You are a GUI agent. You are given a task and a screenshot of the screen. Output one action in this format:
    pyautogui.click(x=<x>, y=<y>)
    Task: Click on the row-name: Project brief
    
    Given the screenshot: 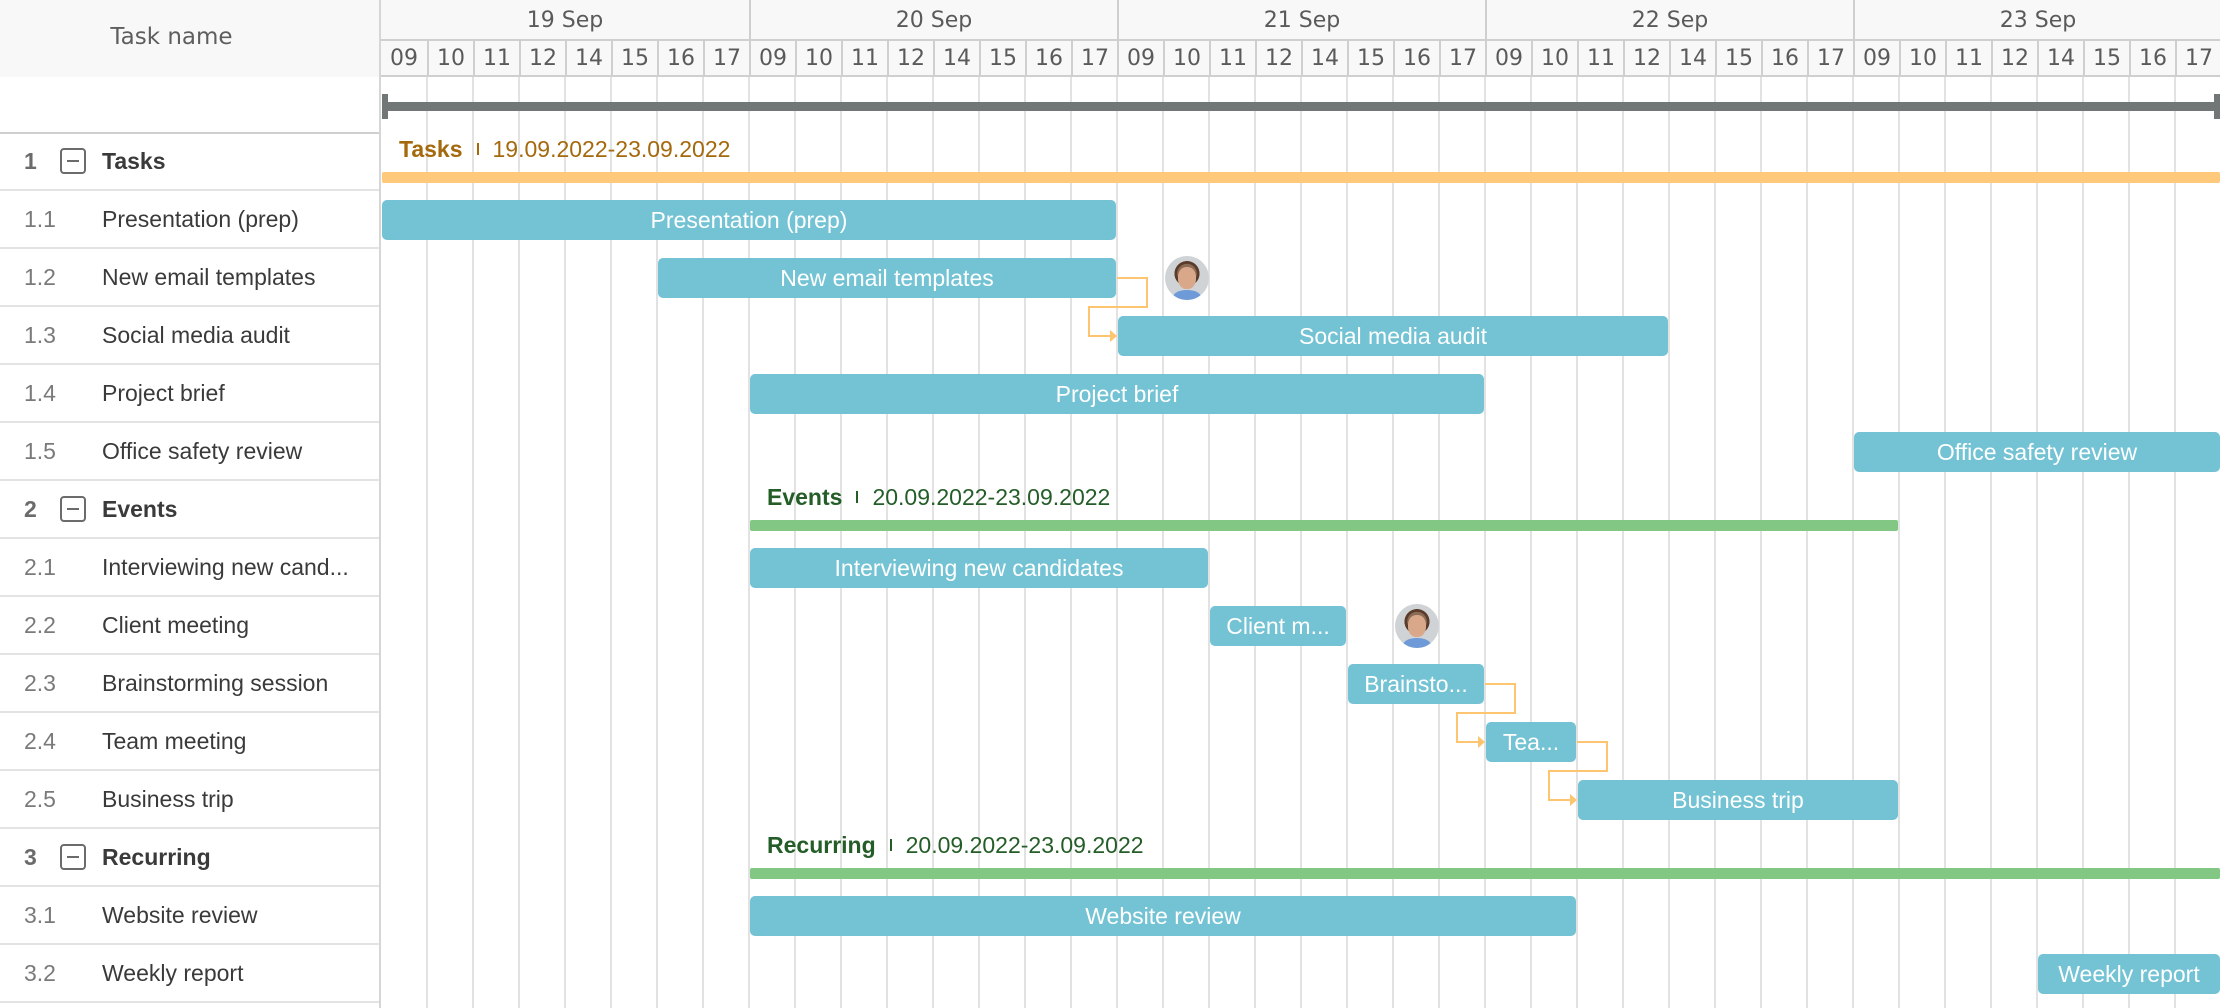 What is the action you would take?
    pyautogui.click(x=163, y=392)
    